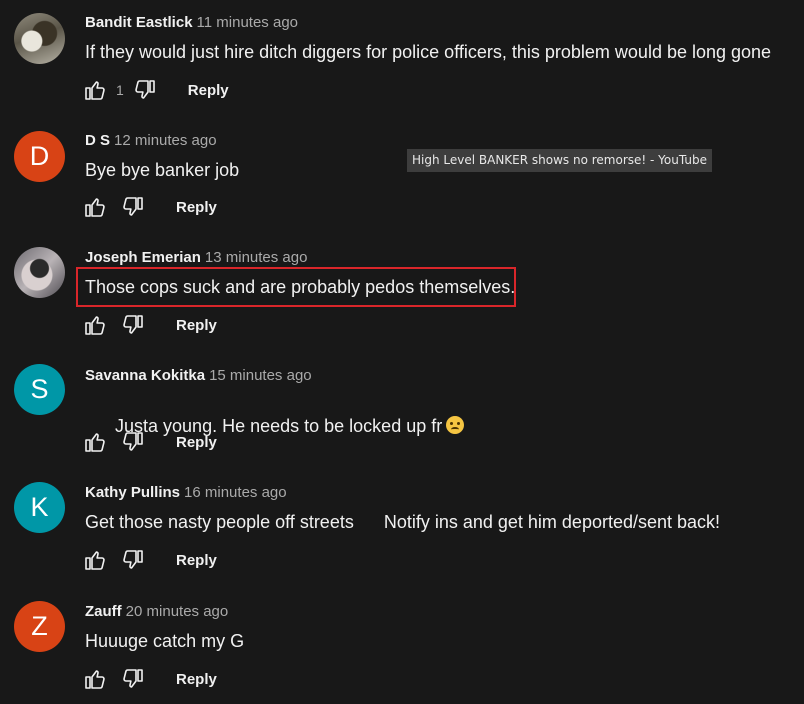  I want to click on comment-author: Zauff, so click(103, 611).